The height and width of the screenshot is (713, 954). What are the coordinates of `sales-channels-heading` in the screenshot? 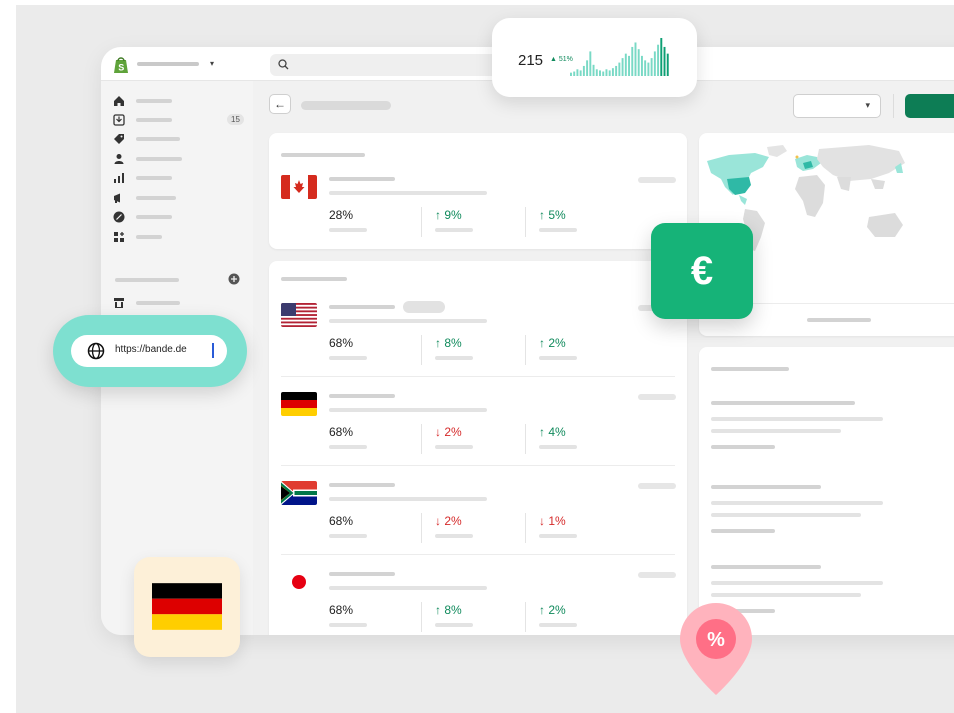 It's located at (147, 280).